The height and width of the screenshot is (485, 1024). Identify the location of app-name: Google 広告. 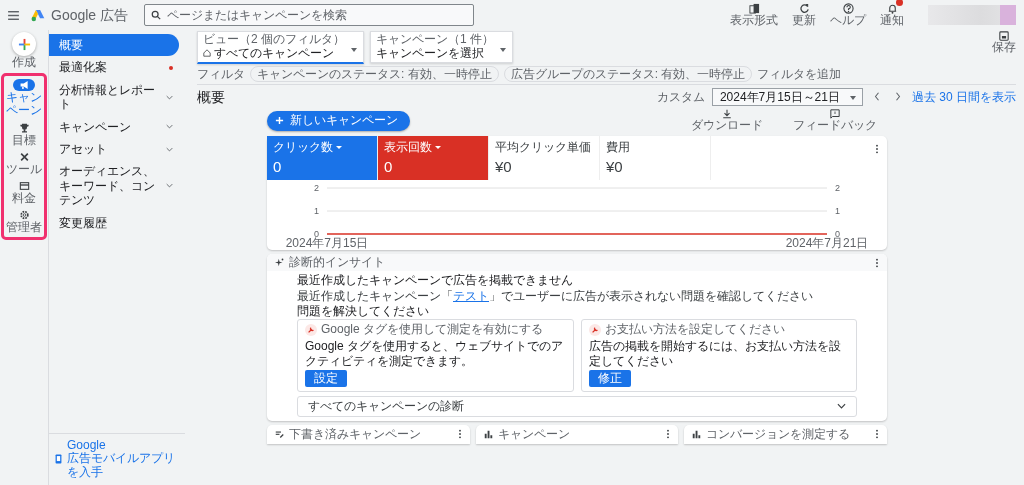
(90, 15).